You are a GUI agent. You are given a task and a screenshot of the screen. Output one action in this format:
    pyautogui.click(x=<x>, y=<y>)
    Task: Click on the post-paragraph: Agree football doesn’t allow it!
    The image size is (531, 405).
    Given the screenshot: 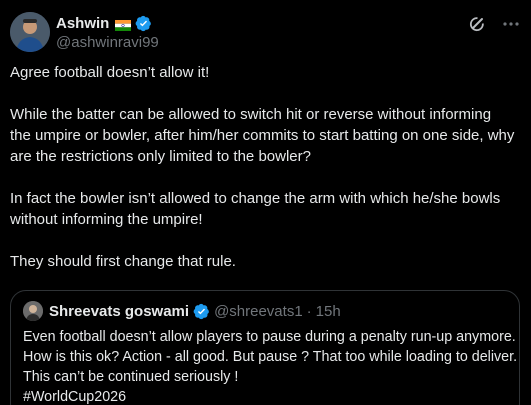 What is the action you would take?
    pyautogui.click(x=110, y=72)
    